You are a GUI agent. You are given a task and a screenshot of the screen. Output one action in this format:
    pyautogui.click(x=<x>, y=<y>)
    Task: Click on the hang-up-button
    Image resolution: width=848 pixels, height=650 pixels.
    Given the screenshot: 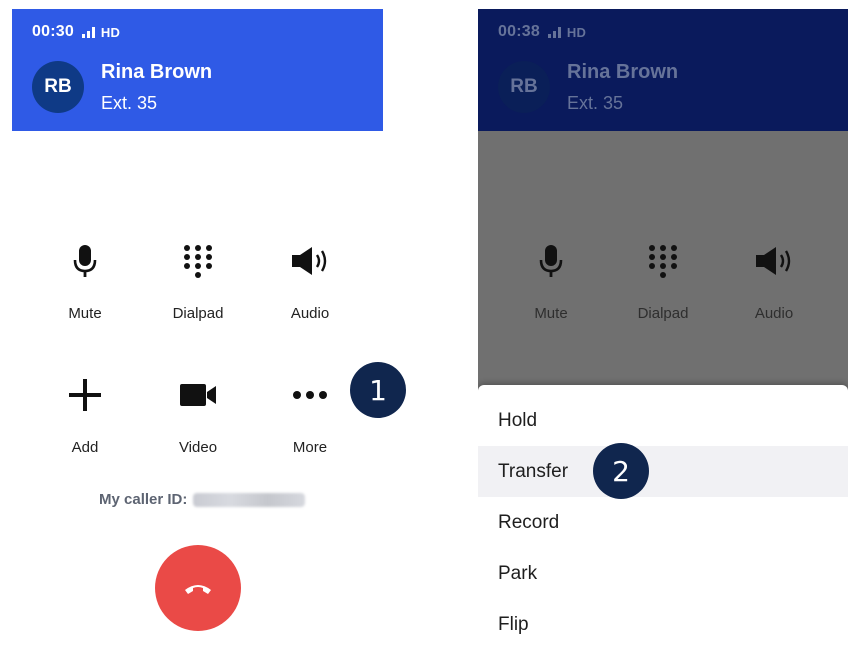 What is the action you would take?
    pyautogui.click(x=198, y=588)
    